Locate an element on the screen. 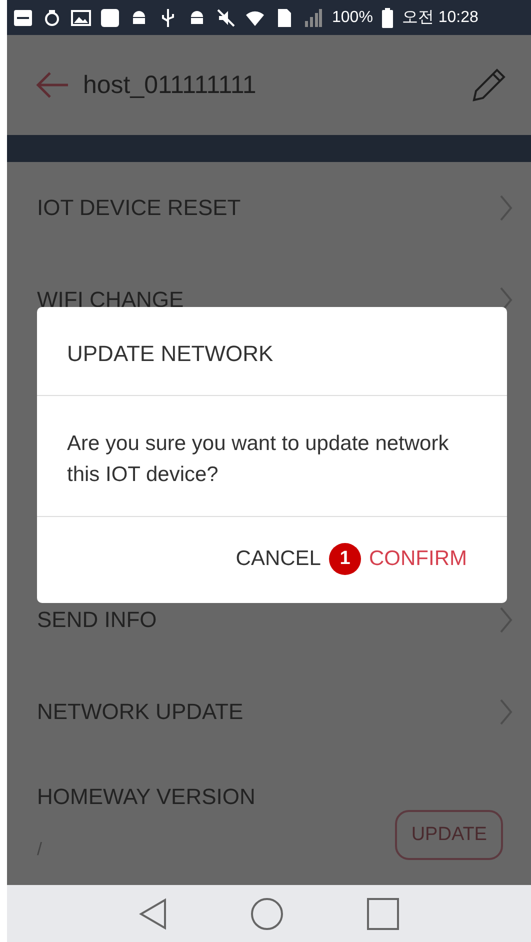 The image size is (531, 942). dialog-message: Are you sure you want to update network this IOT device? is located at coordinates (258, 459).